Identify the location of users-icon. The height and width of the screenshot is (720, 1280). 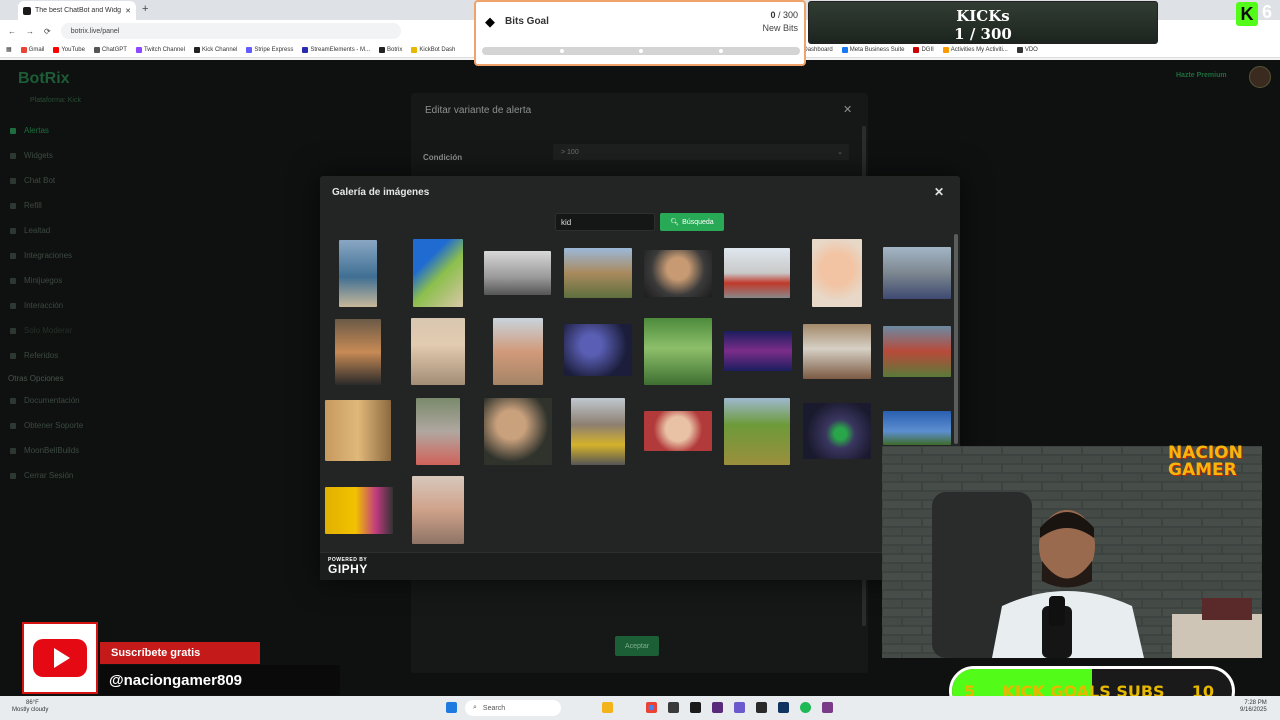
(13, 355).